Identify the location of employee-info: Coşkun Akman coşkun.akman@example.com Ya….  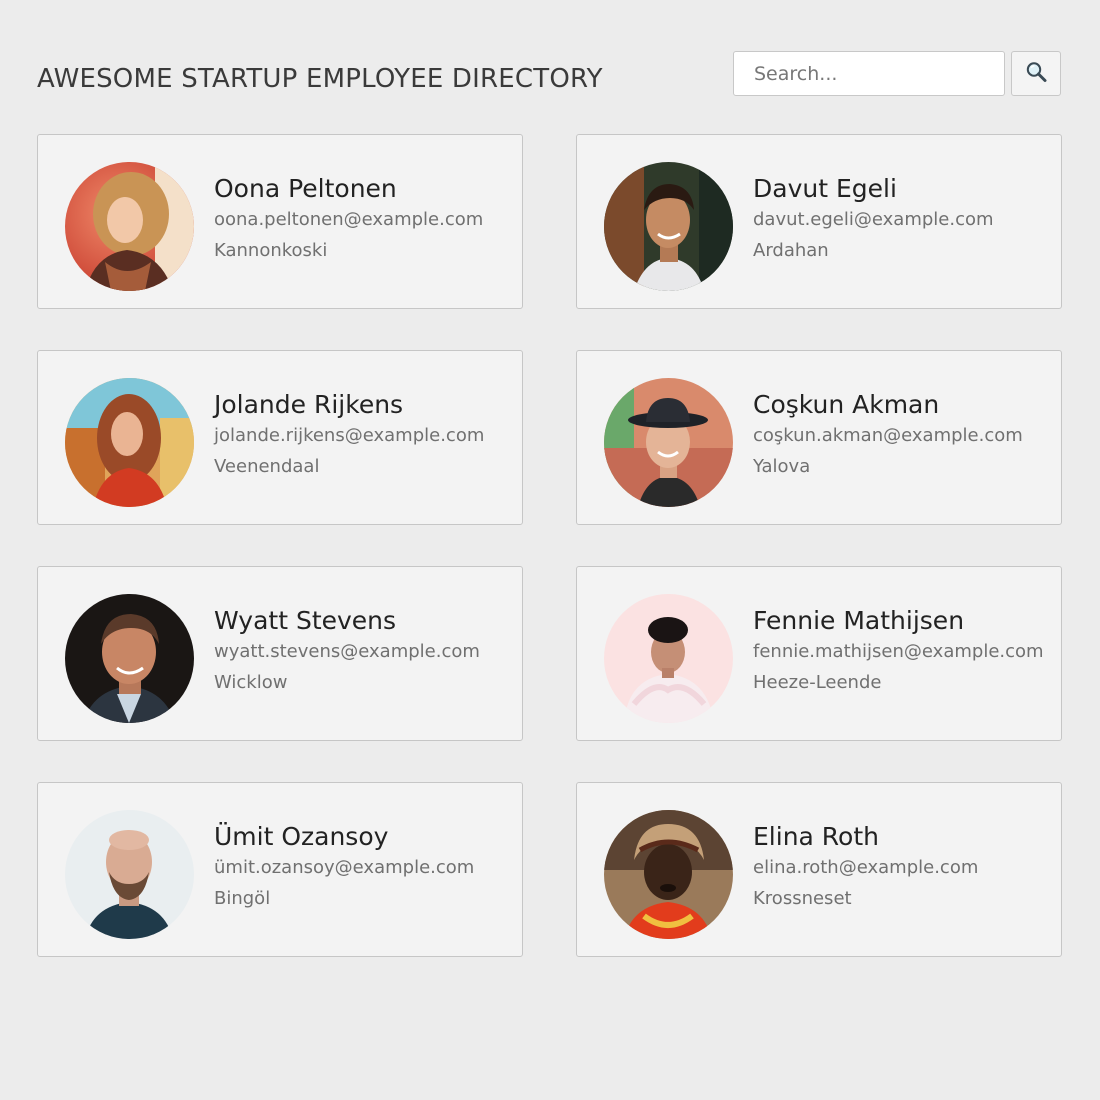
(903, 434).